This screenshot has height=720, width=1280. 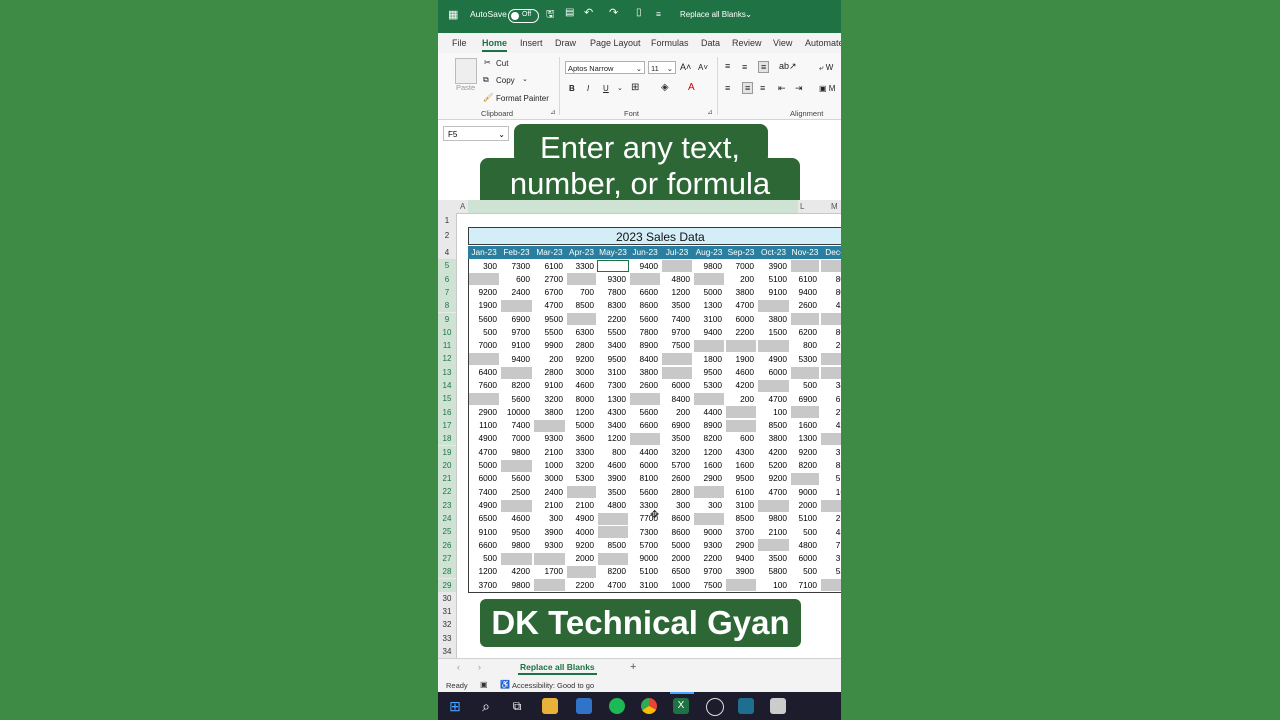 What do you see at coordinates (550, 15) in the screenshot?
I see `save-icon: 🖫` at bounding box center [550, 15].